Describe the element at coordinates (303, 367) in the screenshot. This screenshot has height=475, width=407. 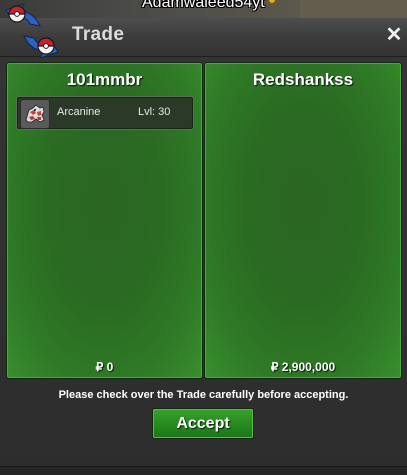
I see `right-money-amount: ₽ 2,900,000` at that location.